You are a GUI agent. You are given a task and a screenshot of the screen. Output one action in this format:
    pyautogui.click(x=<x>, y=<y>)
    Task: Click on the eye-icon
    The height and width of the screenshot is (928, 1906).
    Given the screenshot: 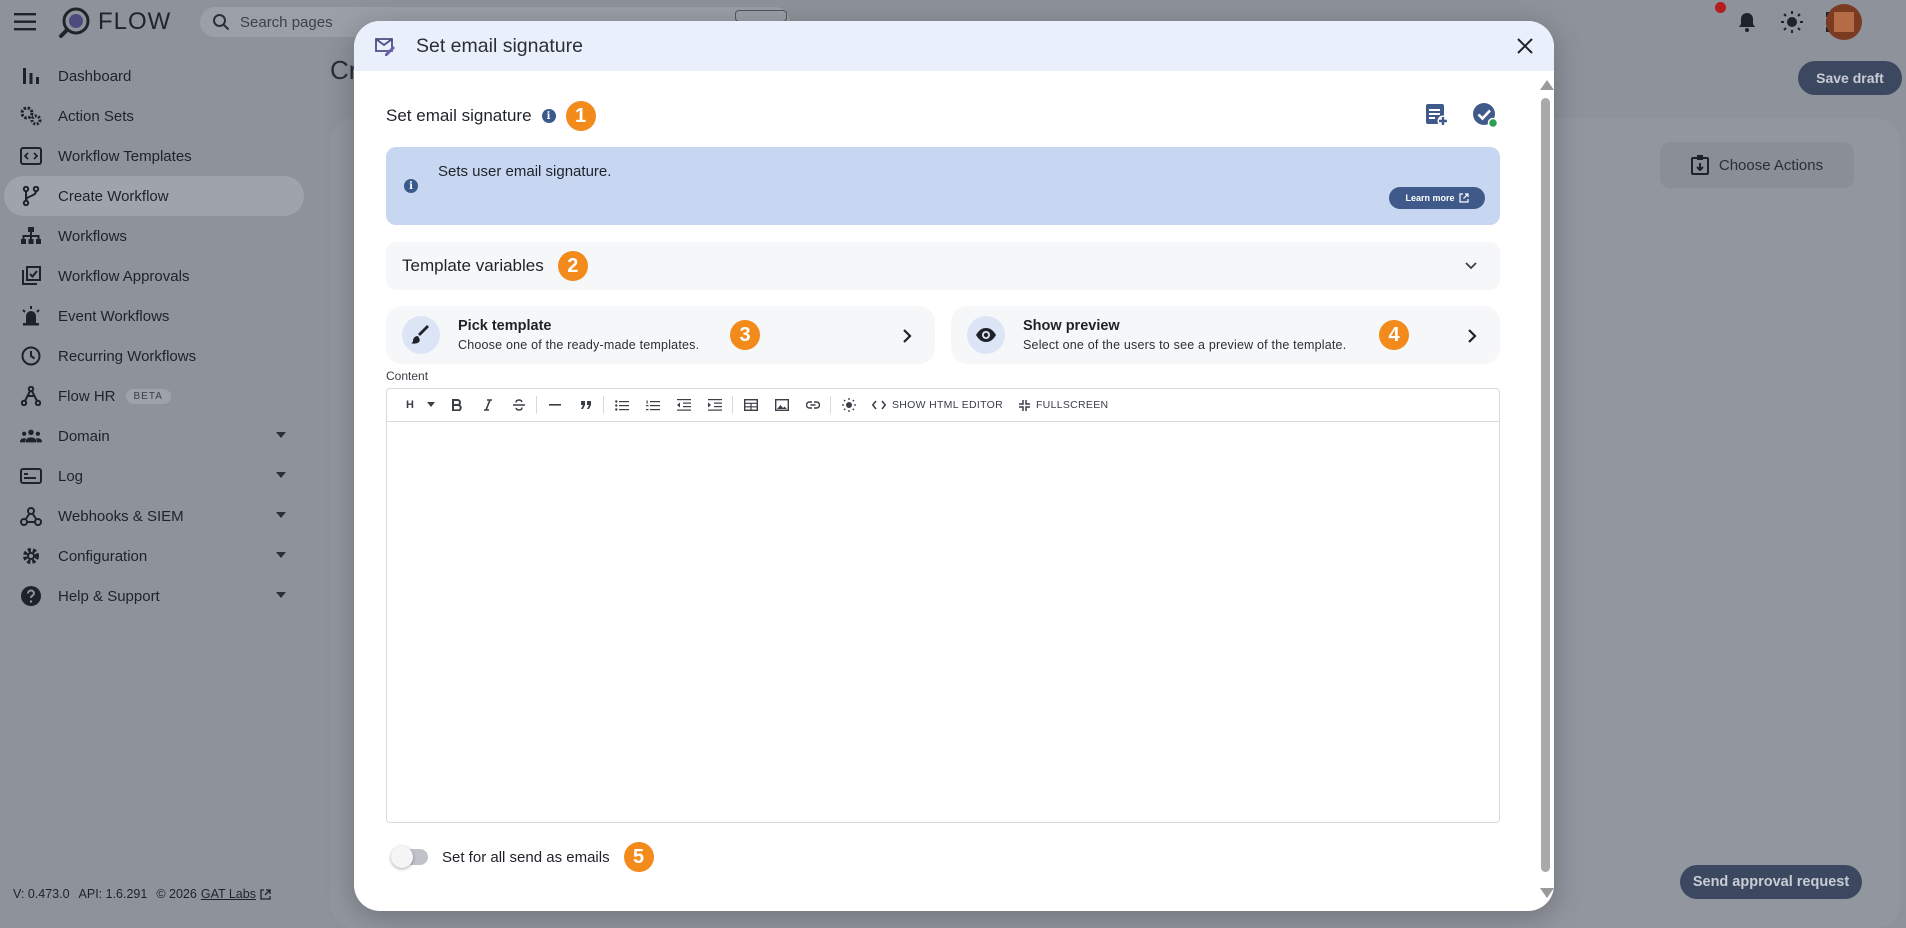 What is the action you would take?
    pyautogui.click(x=986, y=335)
    